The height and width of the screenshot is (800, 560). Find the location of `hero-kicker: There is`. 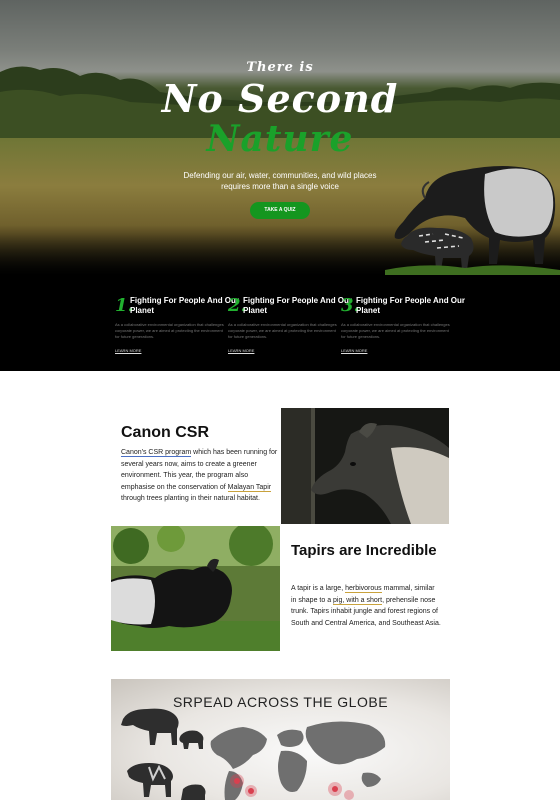

hero-kicker: There is is located at coordinates (280, 67).